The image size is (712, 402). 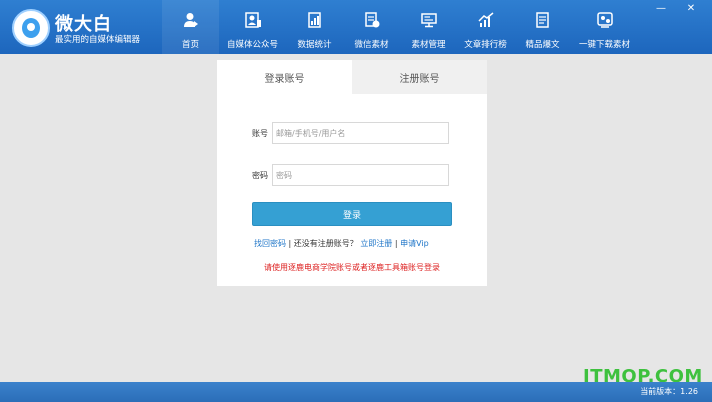 What do you see at coordinates (325, 243) in the screenshot?
I see `no-account-text: 还没有注册账号？` at bounding box center [325, 243].